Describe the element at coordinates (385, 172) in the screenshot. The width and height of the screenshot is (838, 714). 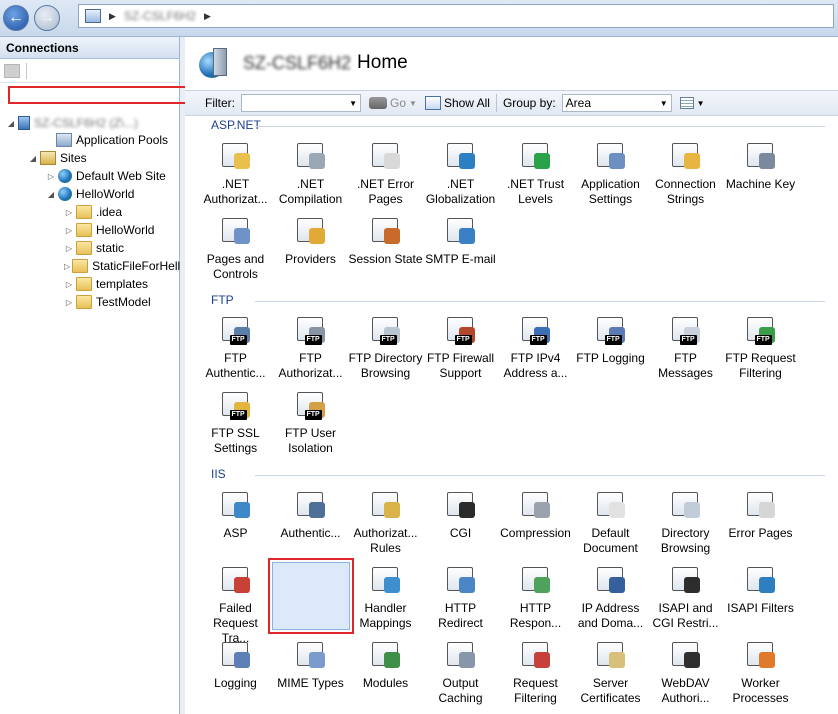
I see `feature-error-404: .NET Error Pages` at that location.